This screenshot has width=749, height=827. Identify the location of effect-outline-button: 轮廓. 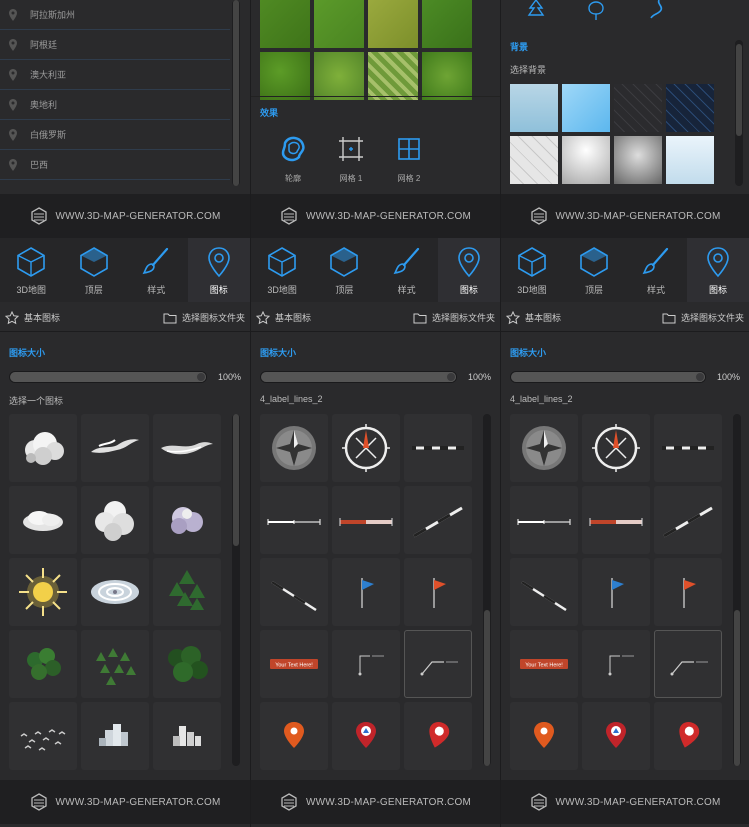
(293, 158).